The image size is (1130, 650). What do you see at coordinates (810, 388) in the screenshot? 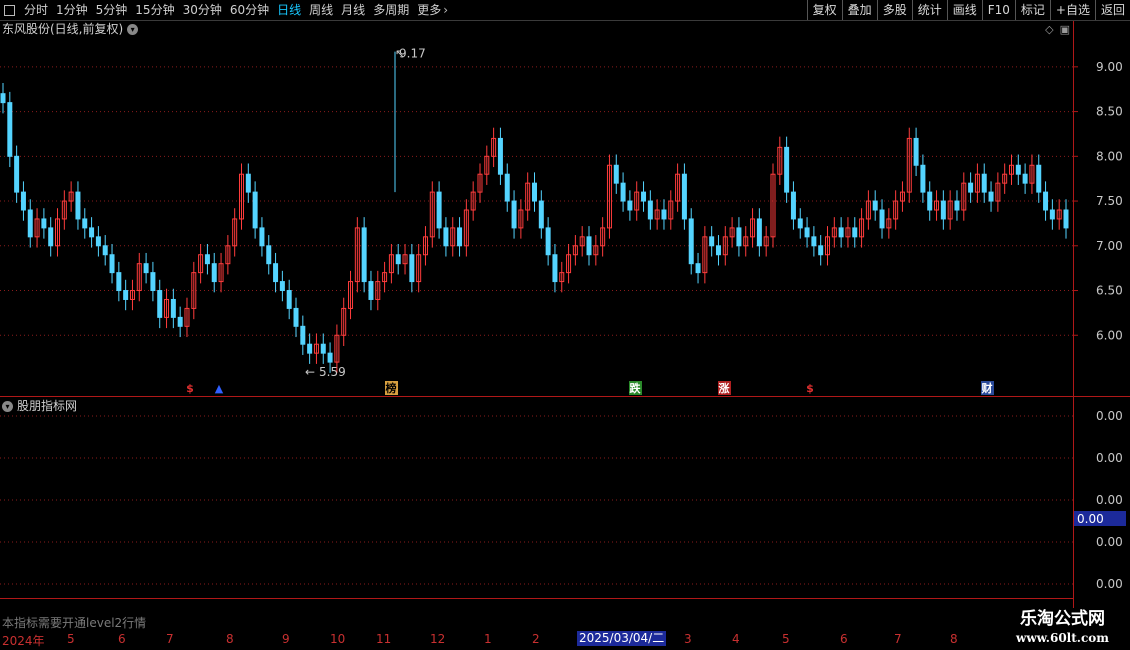
I see `event-marker-5: $` at bounding box center [810, 388].